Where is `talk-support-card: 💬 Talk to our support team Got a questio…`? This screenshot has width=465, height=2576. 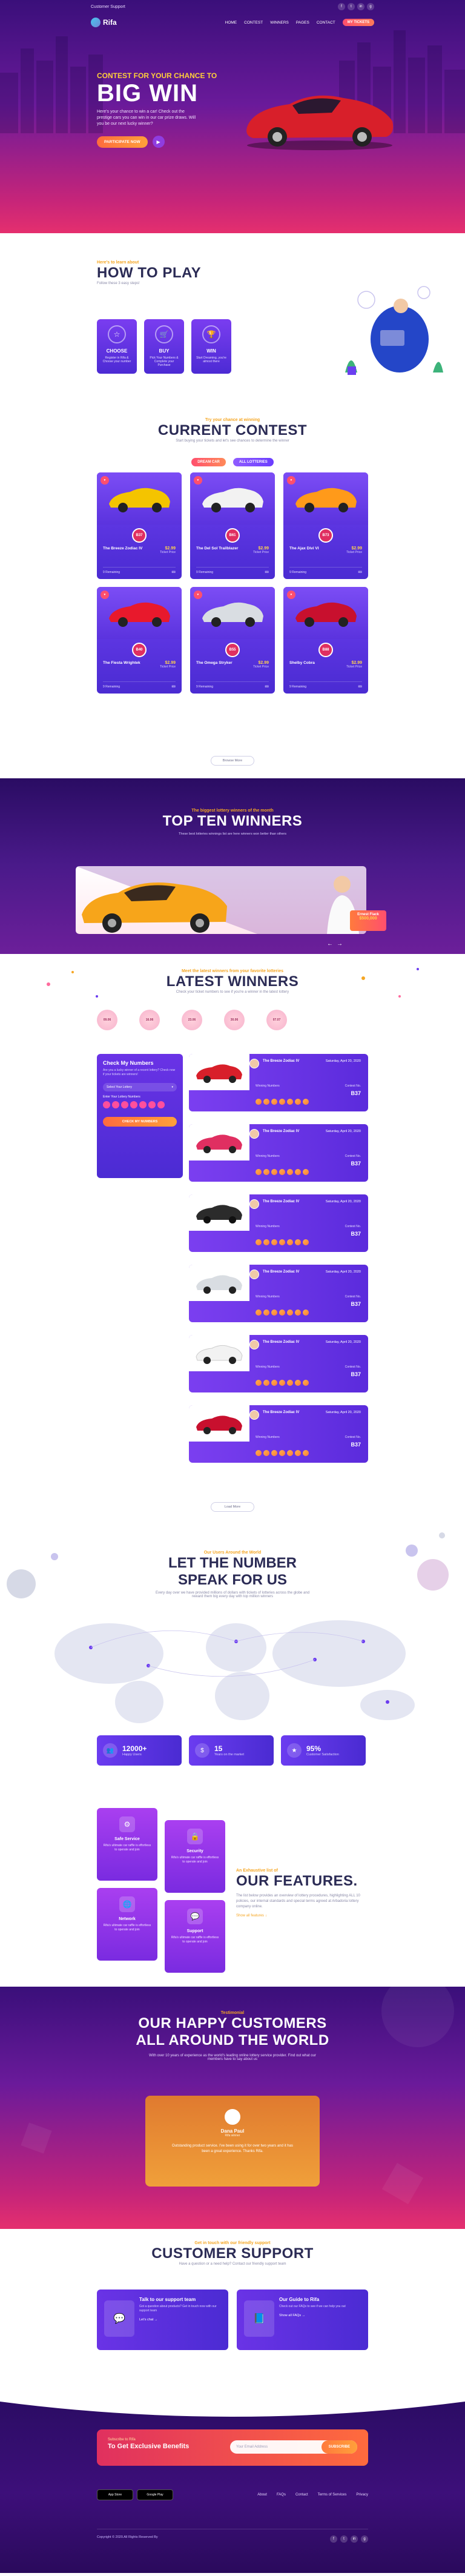 talk-support-card: 💬 Talk to our support team Got a questio… is located at coordinates (162, 2320).